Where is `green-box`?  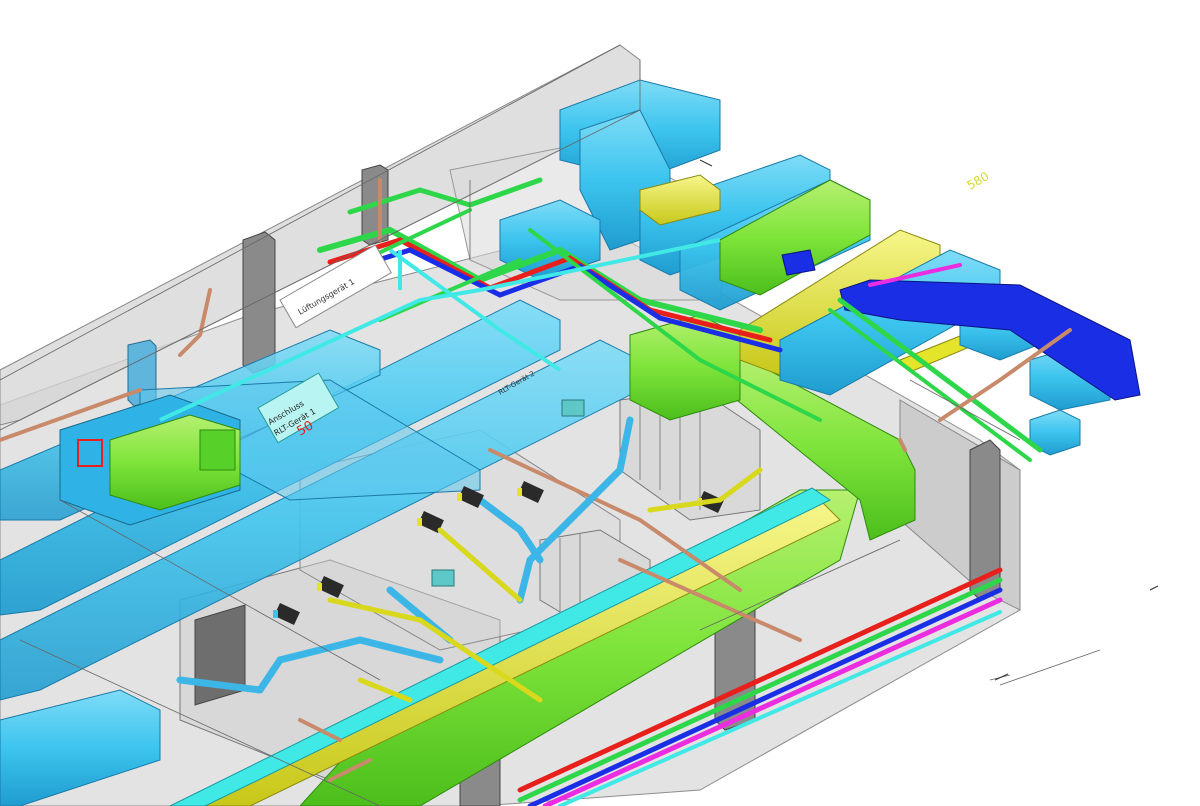
green-box is located at coordinates (217, 450).